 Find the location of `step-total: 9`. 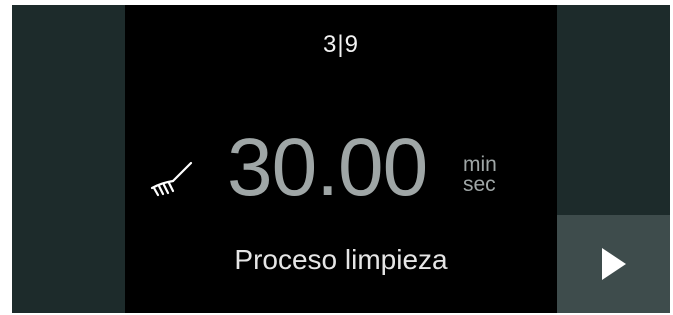

step-total: 9 is located at coordinates (351, 44).